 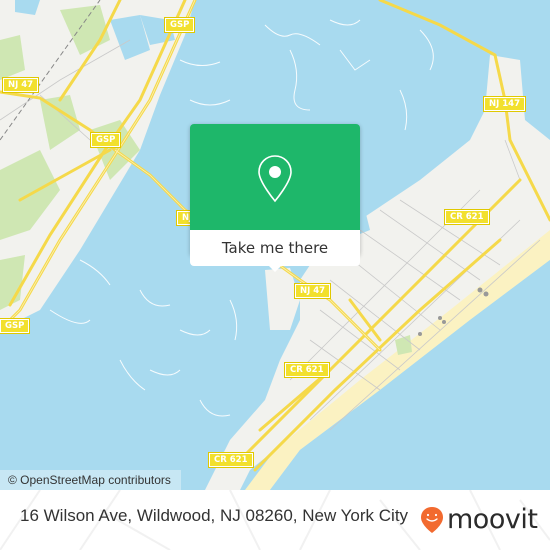 I want to click on destination-popup: Take me there, so click(x=275, y=198).